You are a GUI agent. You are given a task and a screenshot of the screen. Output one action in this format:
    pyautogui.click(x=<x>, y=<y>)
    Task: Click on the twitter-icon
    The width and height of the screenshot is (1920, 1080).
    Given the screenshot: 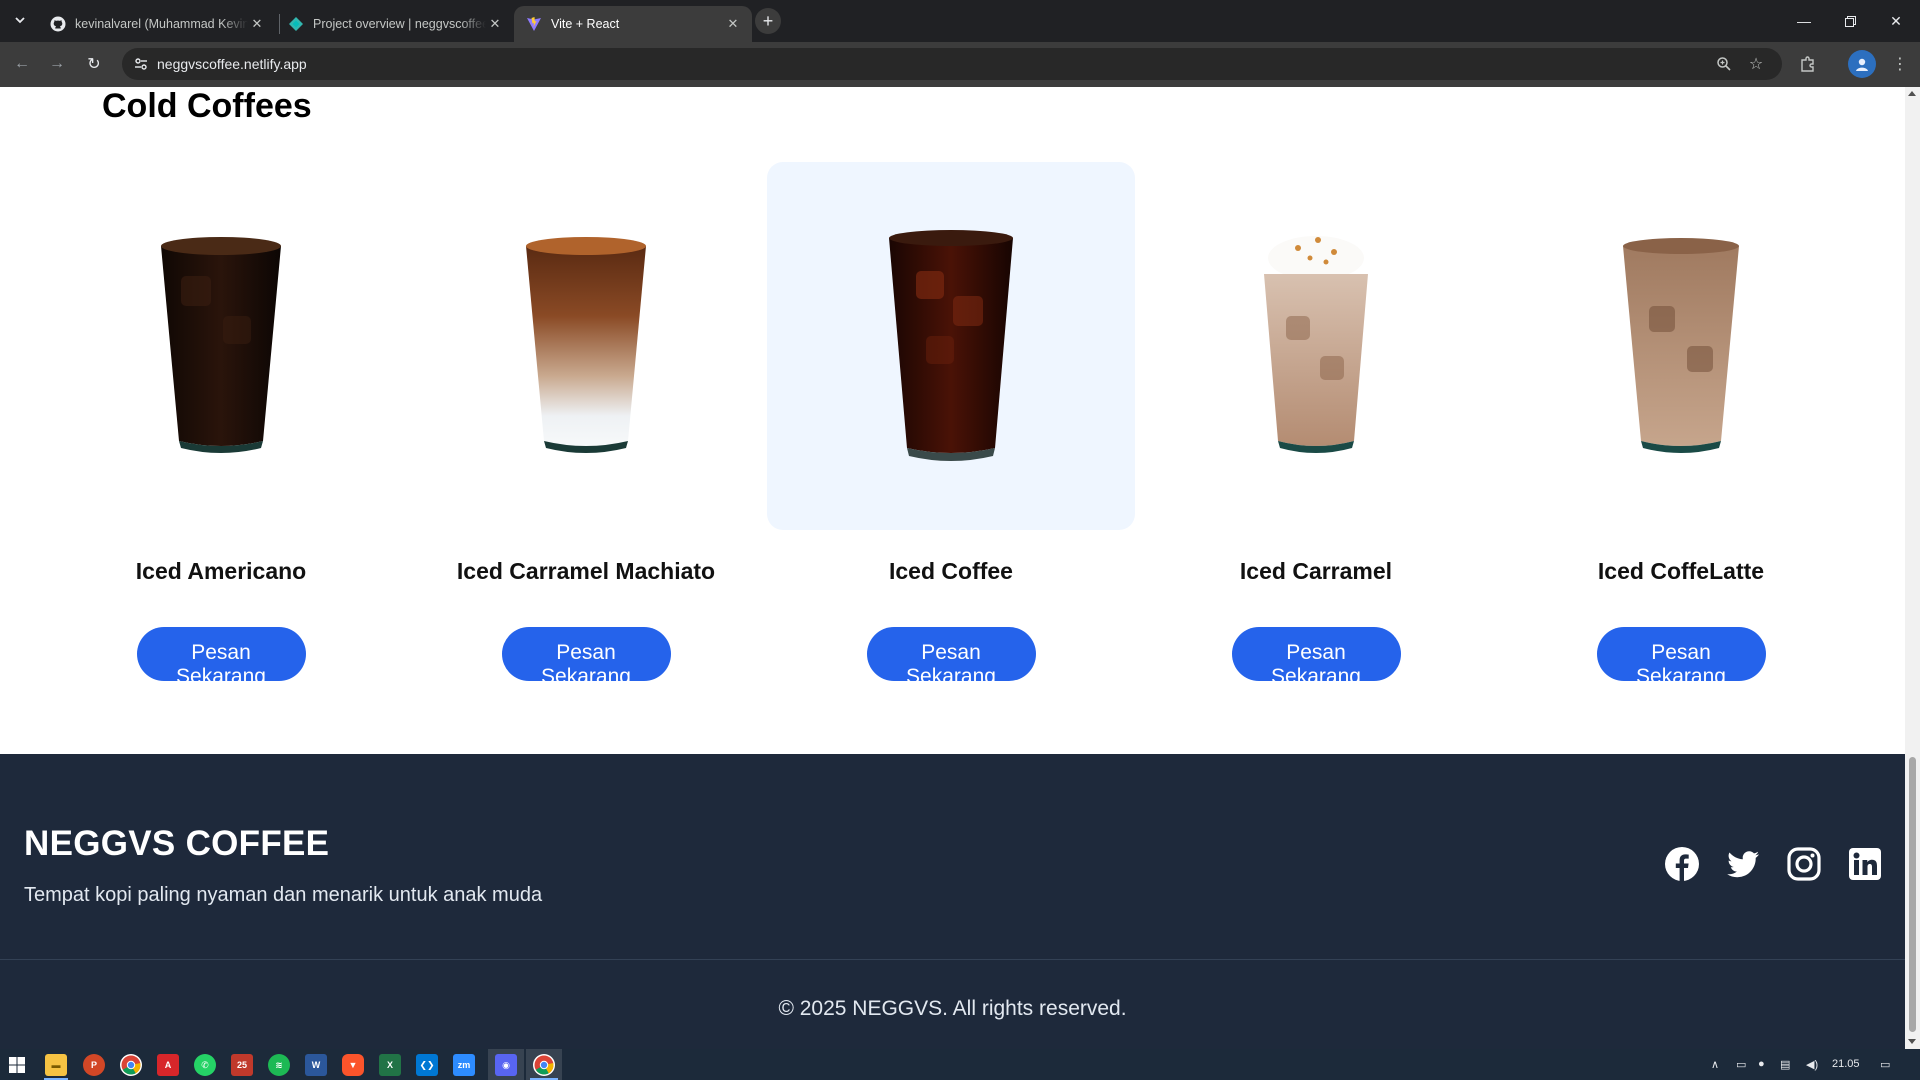 What is the action you would take?
    pyautogui.click(x=1743, y=864)
    